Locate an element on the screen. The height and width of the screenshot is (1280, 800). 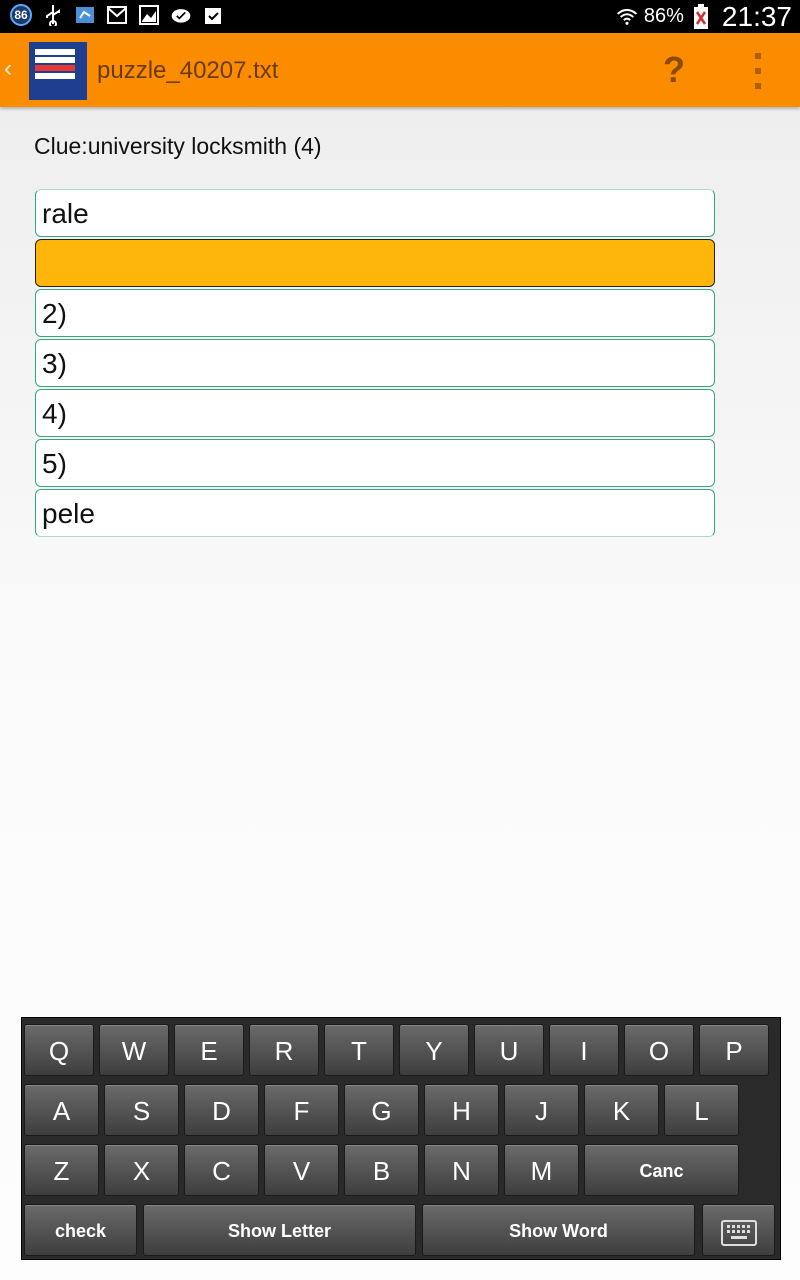
key-w: W is located at coordinates (134, 1050).